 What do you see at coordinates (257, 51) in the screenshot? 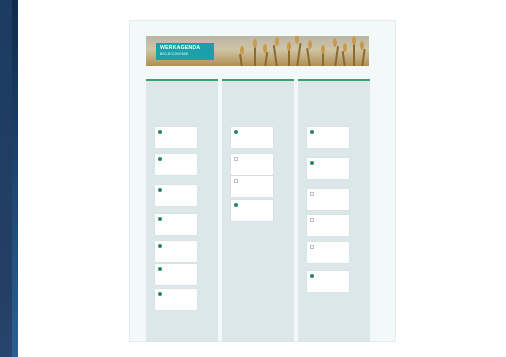
I see `header-banner: WERKAGENDA BIO-ECONOMIE` at bounding box center [257, 51].